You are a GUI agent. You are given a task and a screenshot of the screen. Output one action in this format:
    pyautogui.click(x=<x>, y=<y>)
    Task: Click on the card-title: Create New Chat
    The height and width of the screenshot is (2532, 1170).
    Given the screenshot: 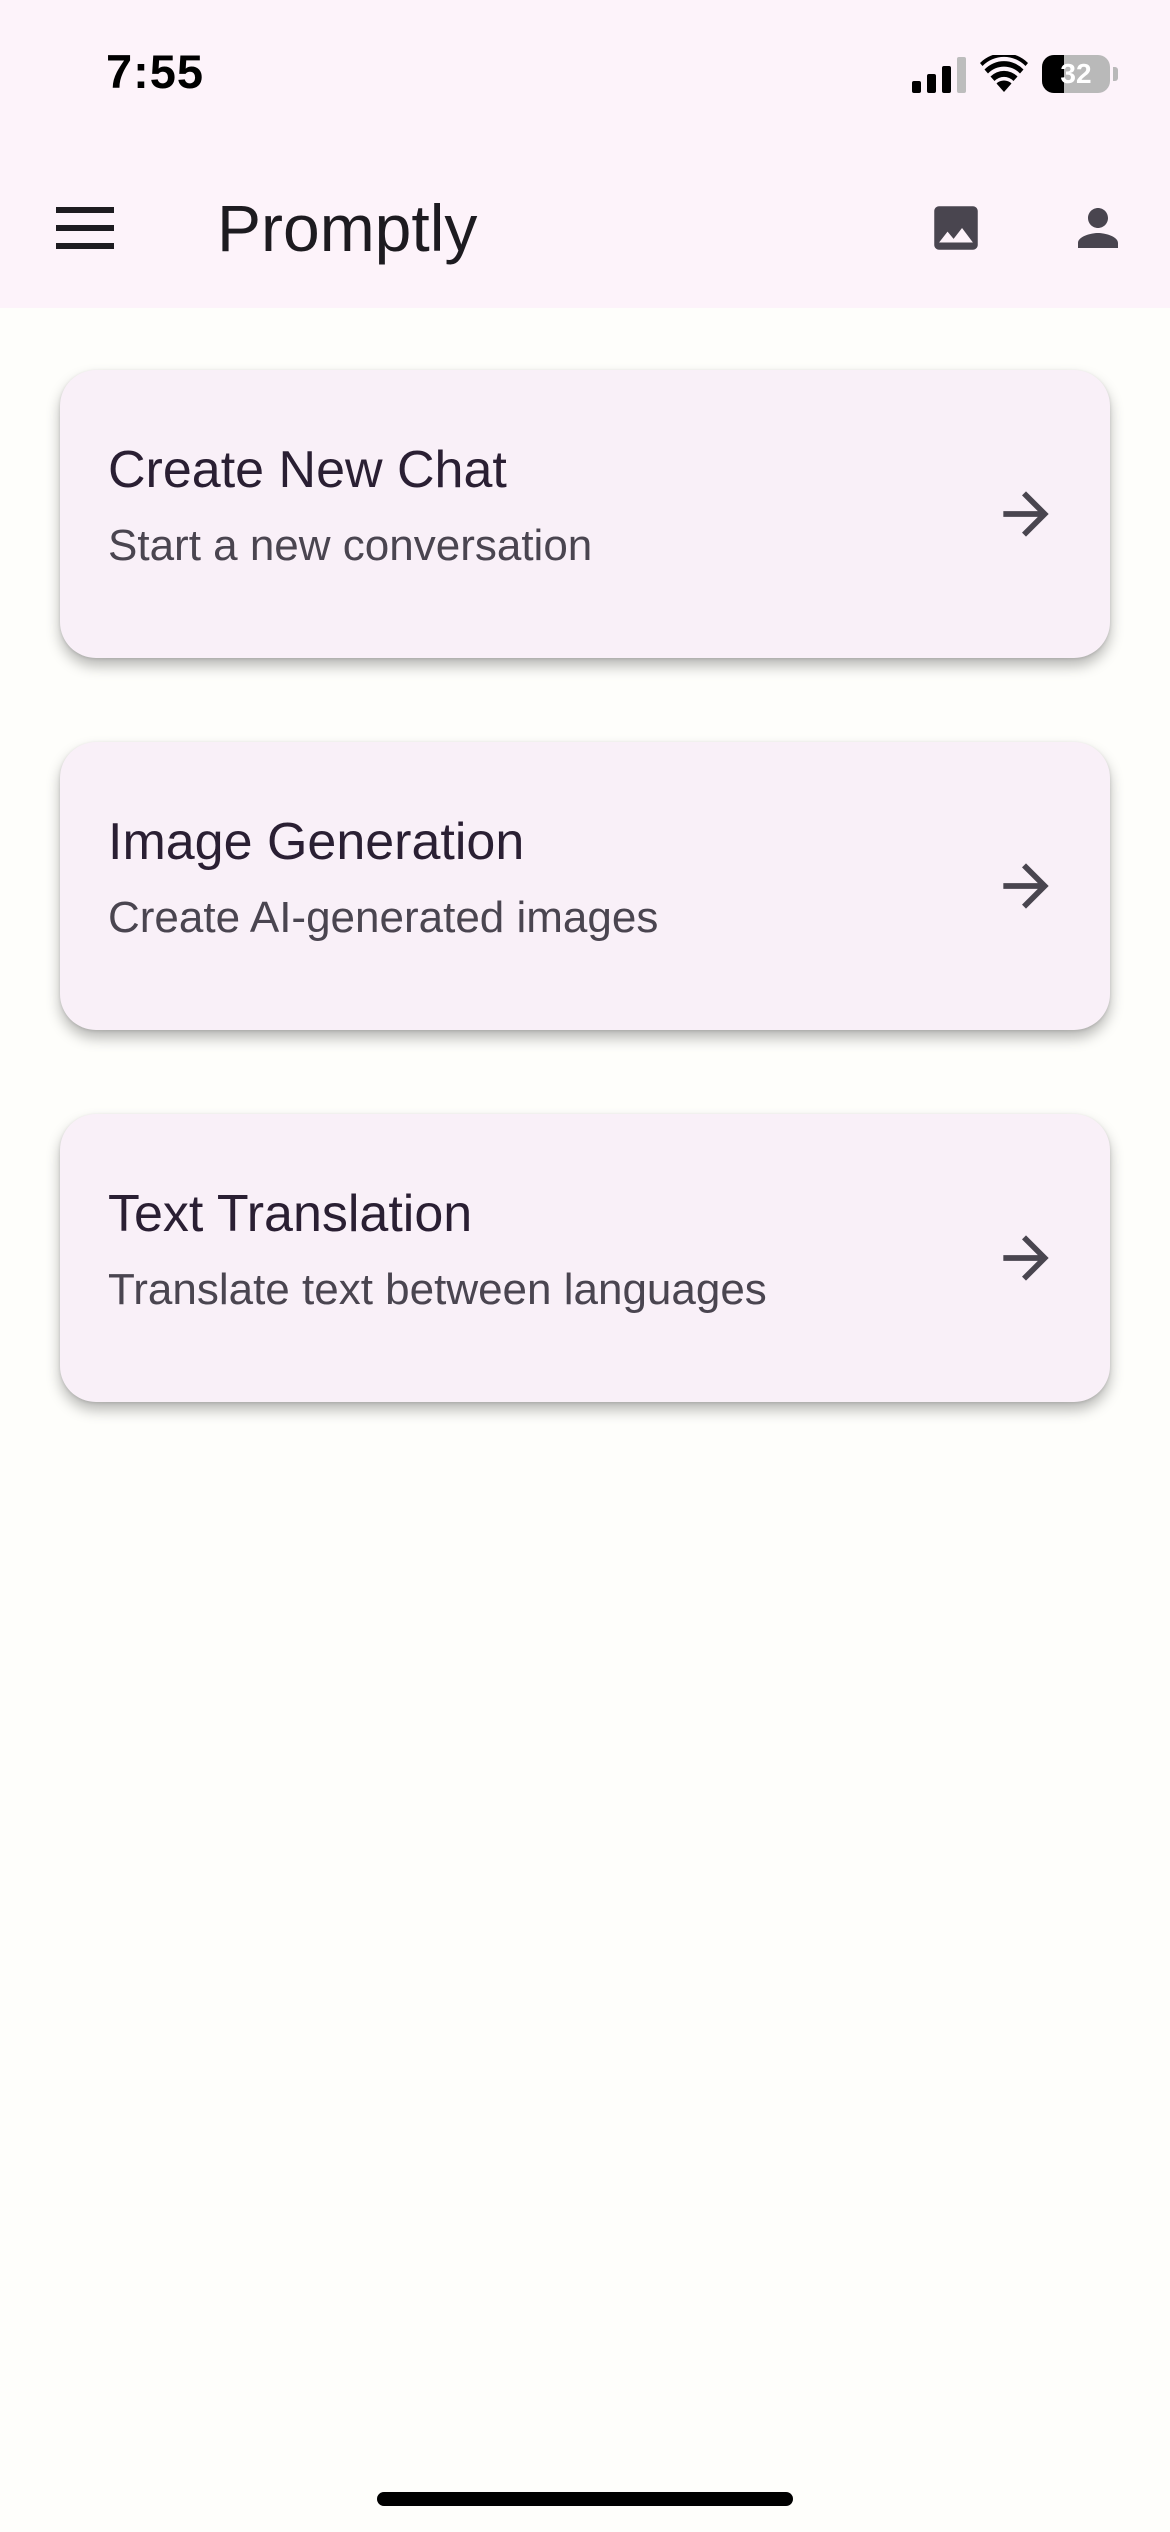 What is the action you would take?
    pyautogui.click(x=307, y=470)
    